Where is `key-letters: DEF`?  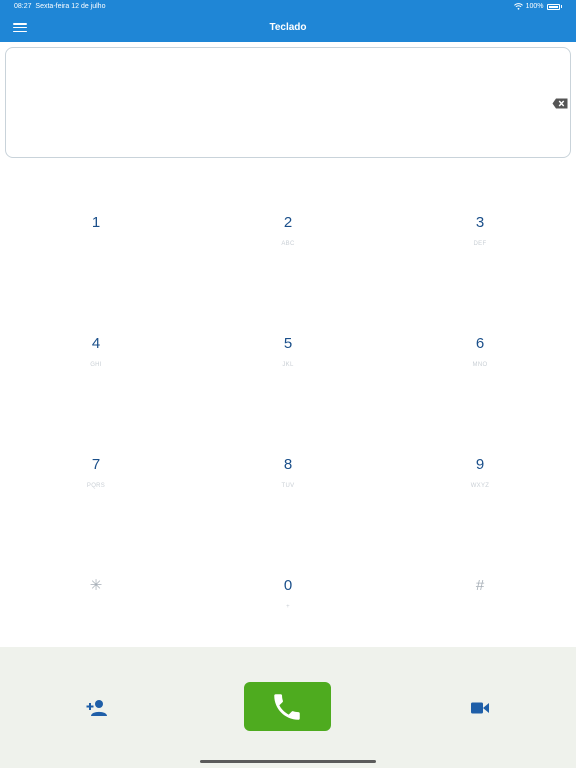
key-letters: DEF is located at coordinates (480, 244).